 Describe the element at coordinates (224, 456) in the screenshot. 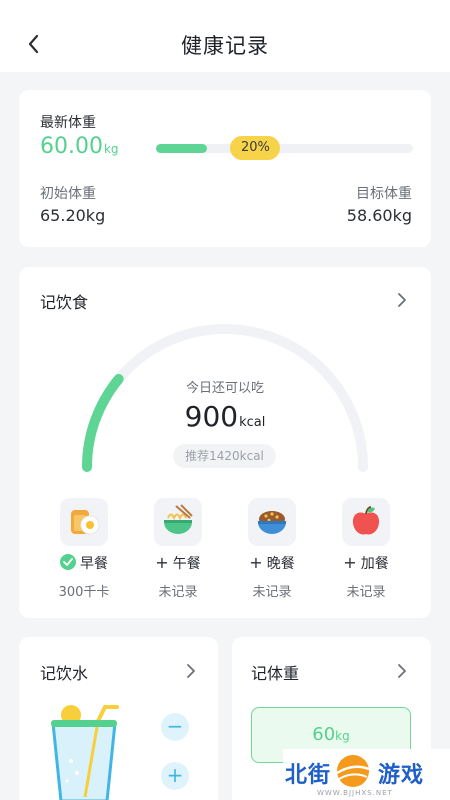

I see `recommended-calorie-badge: 推荐1420kcal` at that location.